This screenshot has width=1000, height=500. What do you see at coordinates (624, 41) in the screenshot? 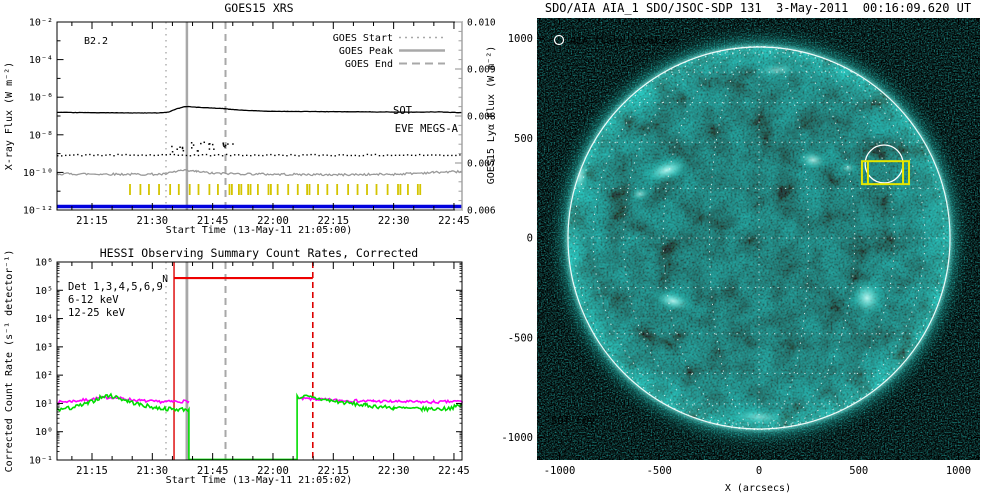
I see `flare-legend-label: AIA flare location` at bounding box center [624, 41].